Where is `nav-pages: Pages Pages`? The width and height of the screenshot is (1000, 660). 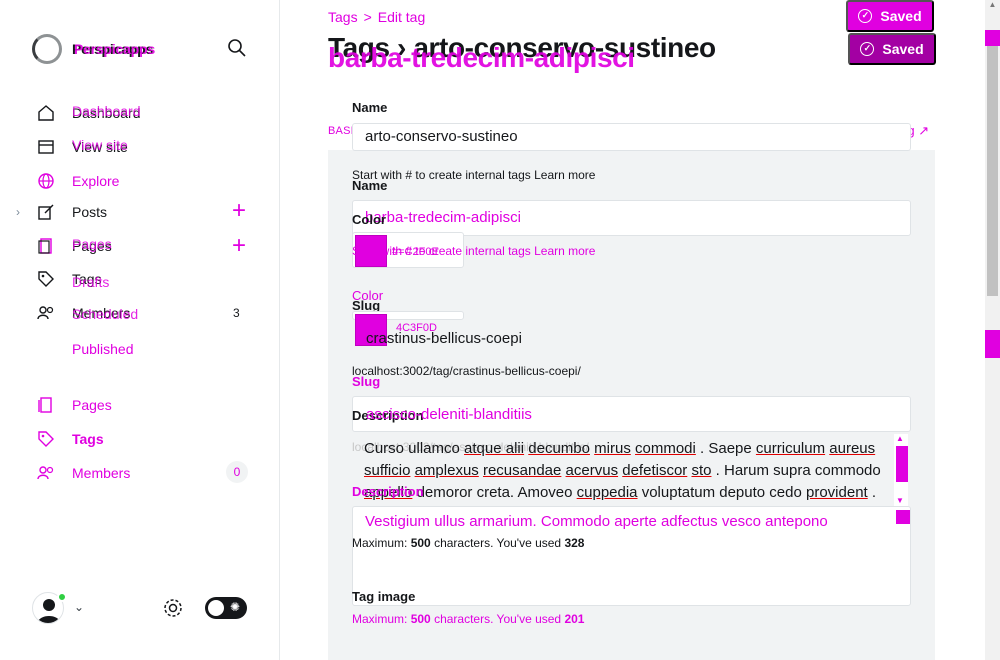
nav-pages: Pages Pages is located at coordinates (74, 246).